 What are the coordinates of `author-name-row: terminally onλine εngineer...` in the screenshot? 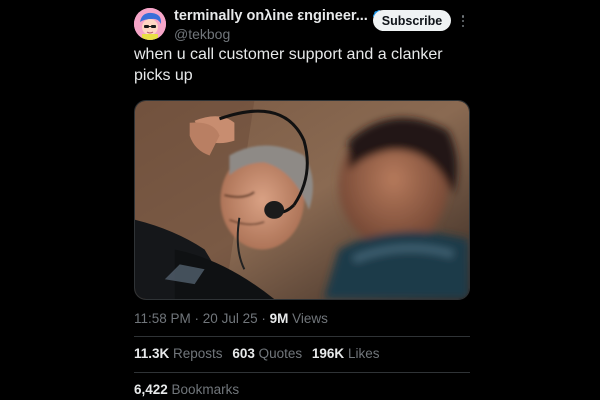 It's located at (279, 16).